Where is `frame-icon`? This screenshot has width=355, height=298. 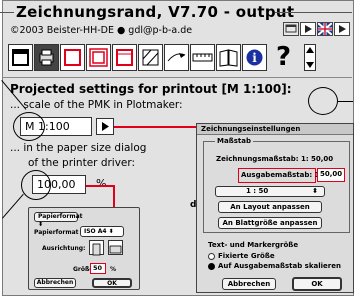
frame-icon is located at coordinates (20, 57).